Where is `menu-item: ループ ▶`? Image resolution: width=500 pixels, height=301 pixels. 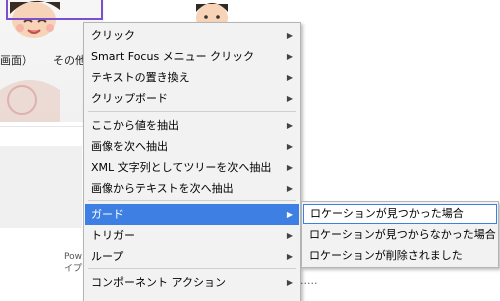 menu-item: ループ ▶ is located at coordinates (192, 256).